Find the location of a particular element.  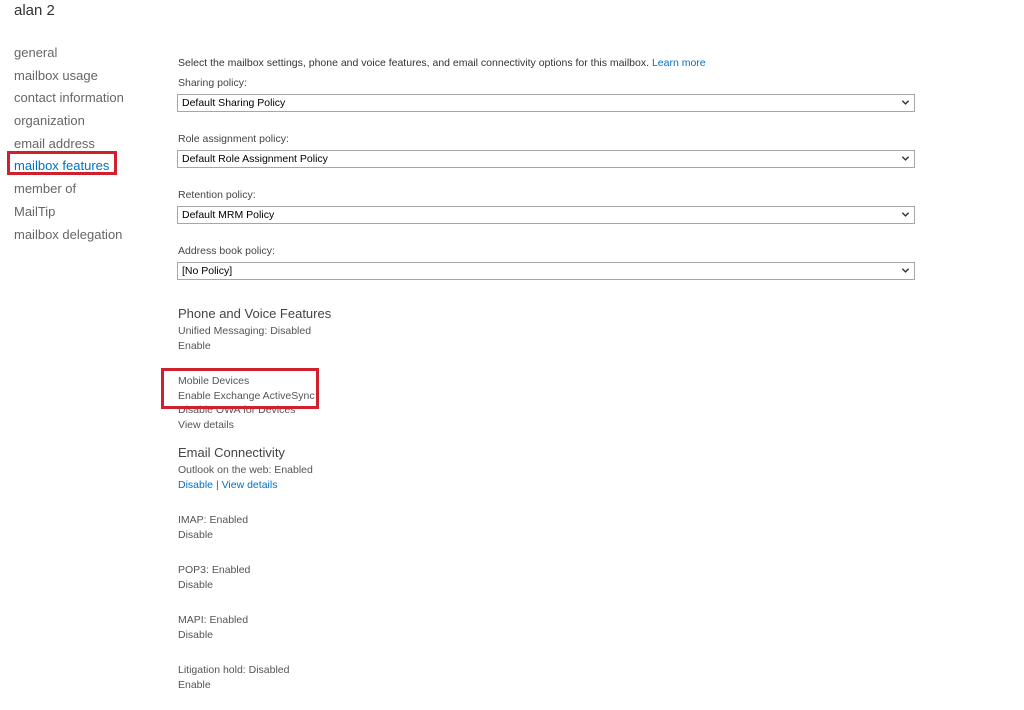

litigation-hold-enable-link: Enable is located at coordinates (194, 685).